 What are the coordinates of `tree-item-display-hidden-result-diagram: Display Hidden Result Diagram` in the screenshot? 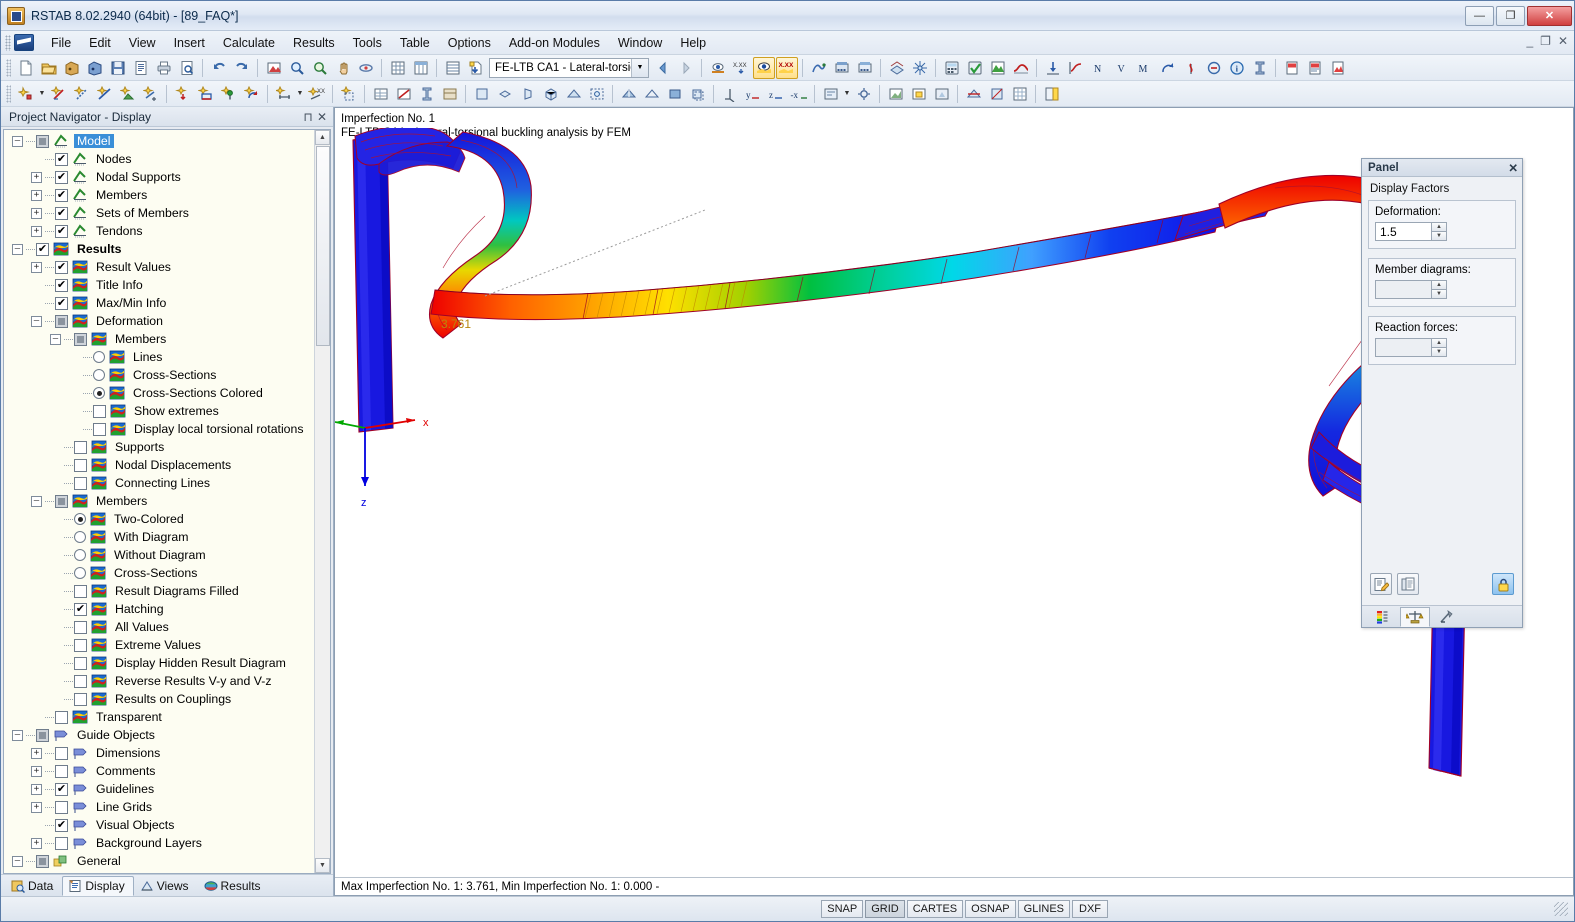 It's located at (159, 663).